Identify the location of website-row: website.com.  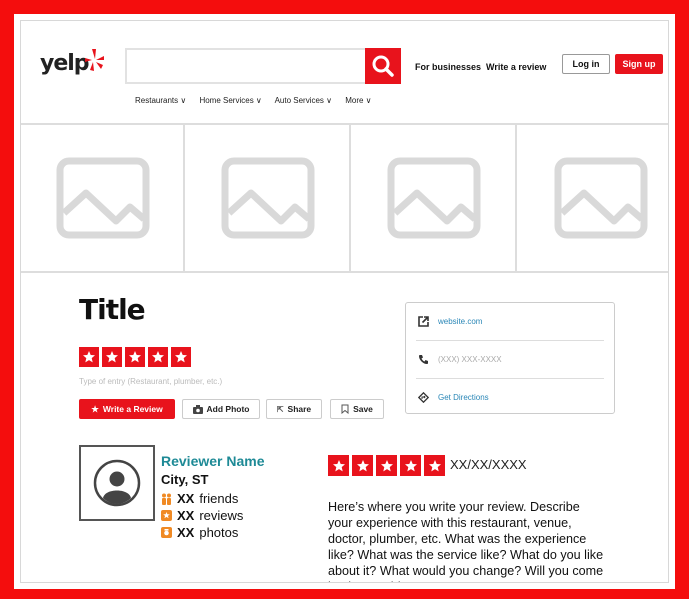
(511, 321).